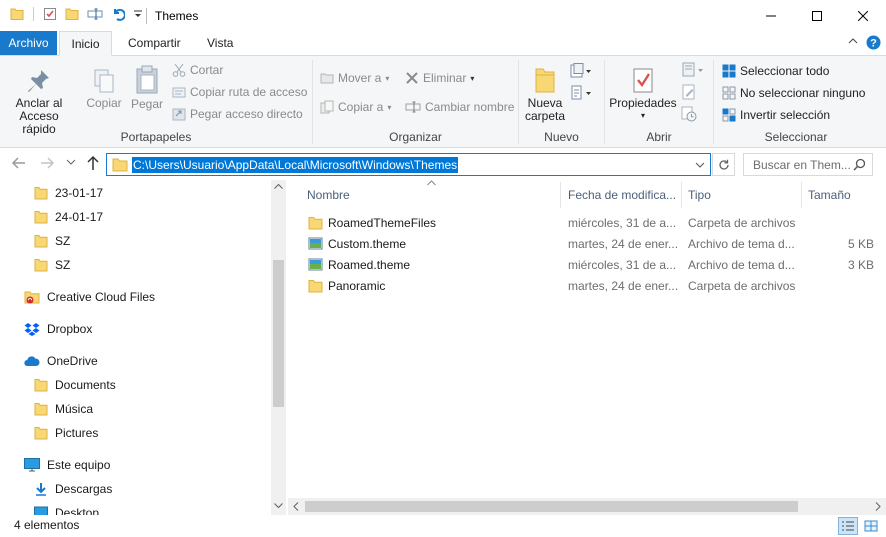  What do you see at coordinates (729, 93) in the screenshot?
I see `select-none-icon` at bounding box center [729, 93].